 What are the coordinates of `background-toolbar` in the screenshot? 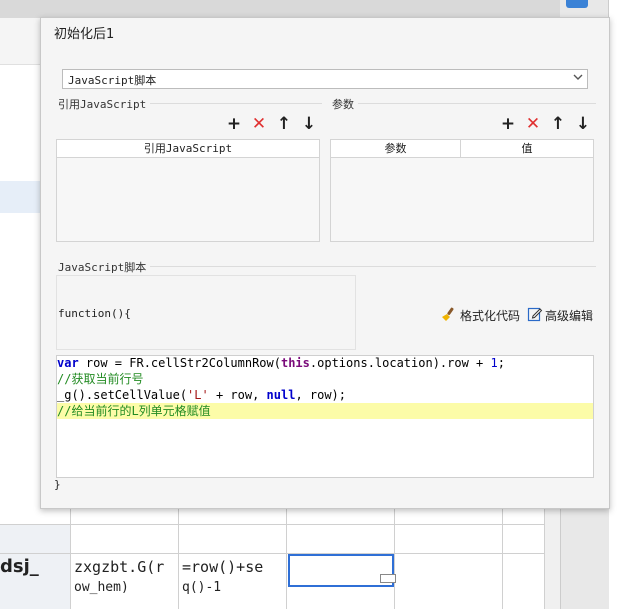 It's located at (280, 9).